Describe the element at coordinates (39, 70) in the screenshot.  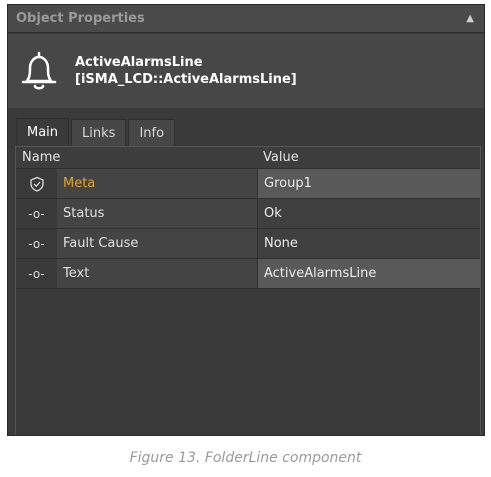
I see `bell-icon` at that location.